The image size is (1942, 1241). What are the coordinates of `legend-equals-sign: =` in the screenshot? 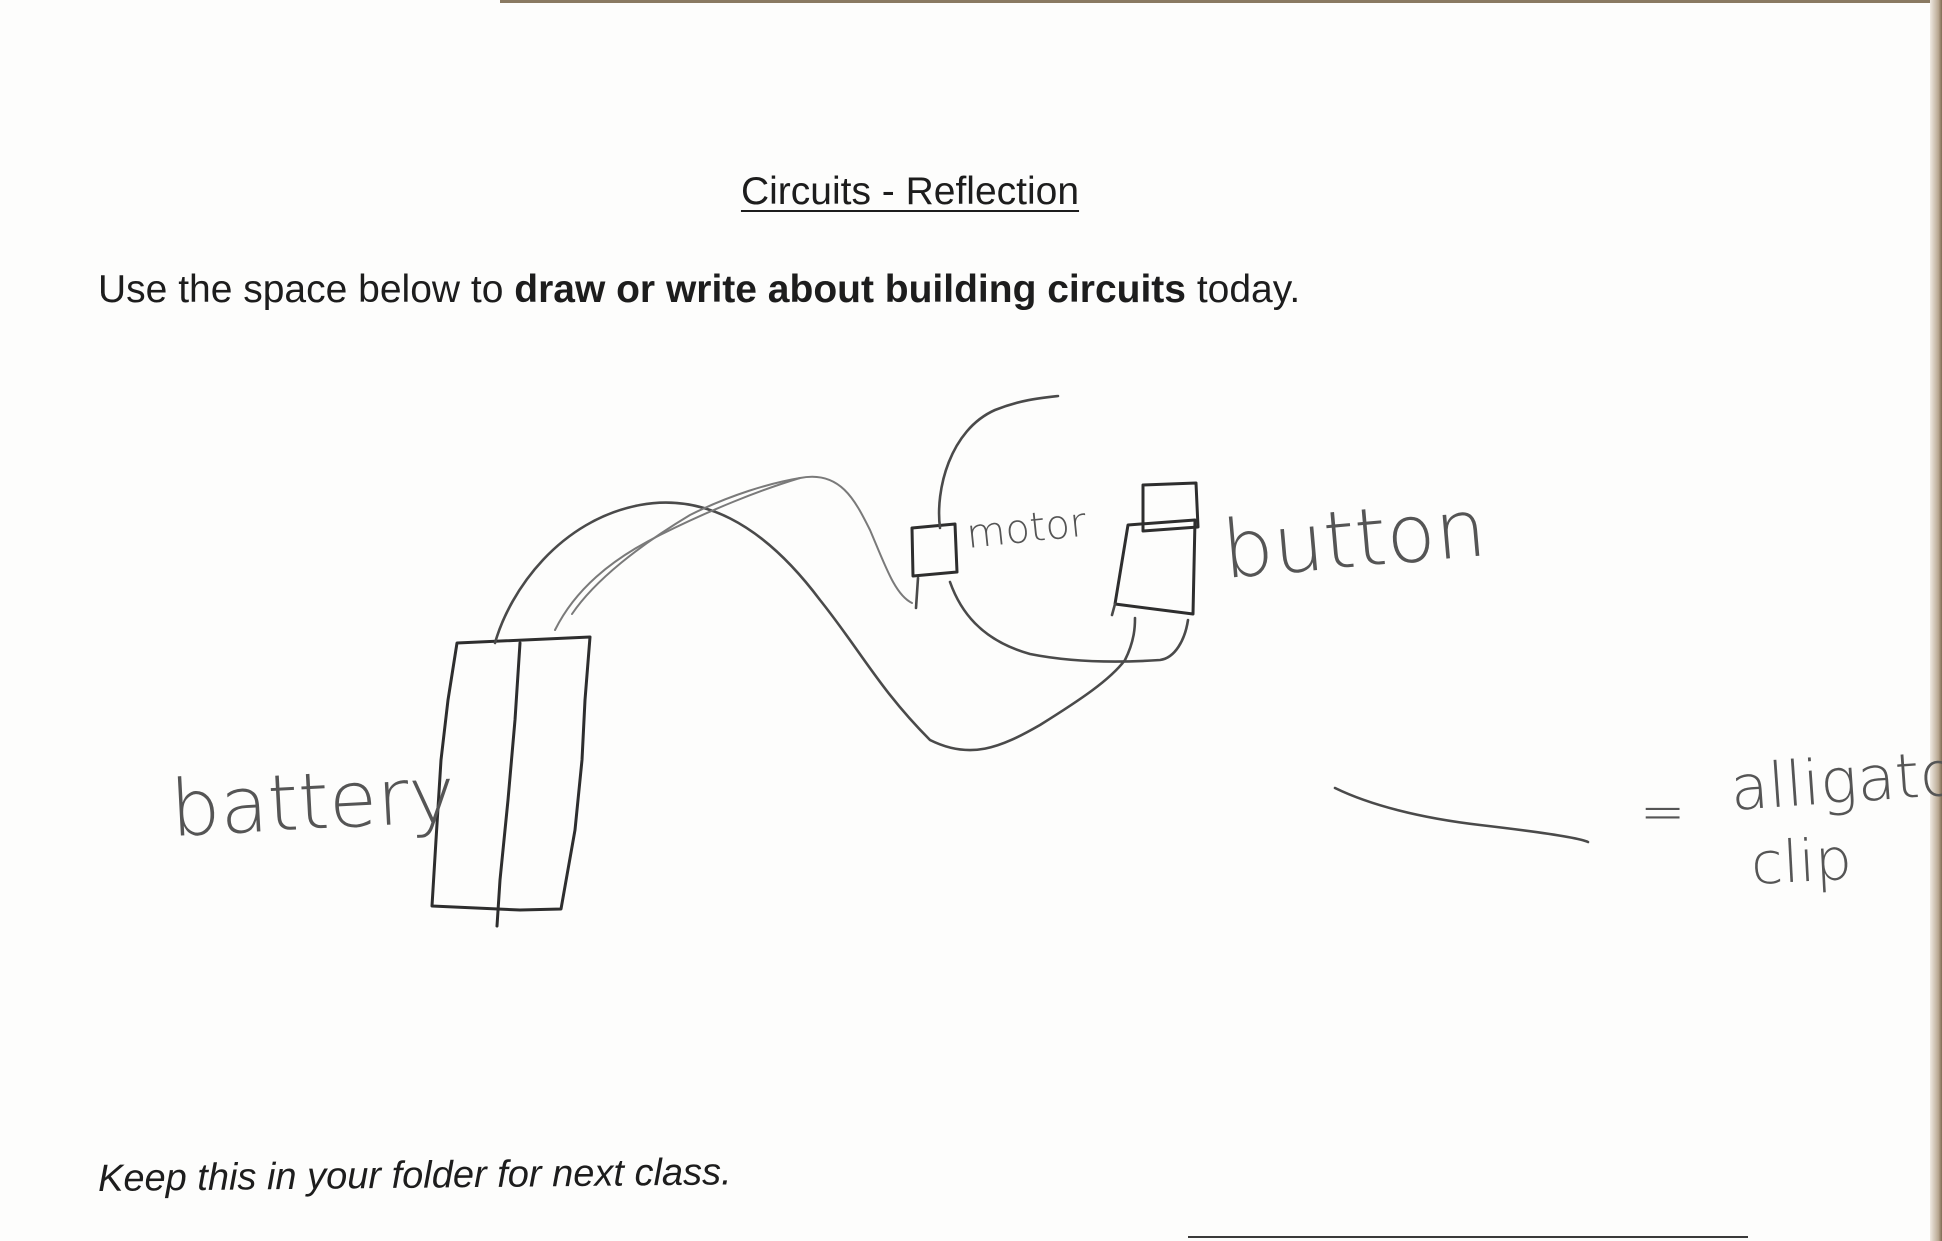 It's located at (1662, 811).